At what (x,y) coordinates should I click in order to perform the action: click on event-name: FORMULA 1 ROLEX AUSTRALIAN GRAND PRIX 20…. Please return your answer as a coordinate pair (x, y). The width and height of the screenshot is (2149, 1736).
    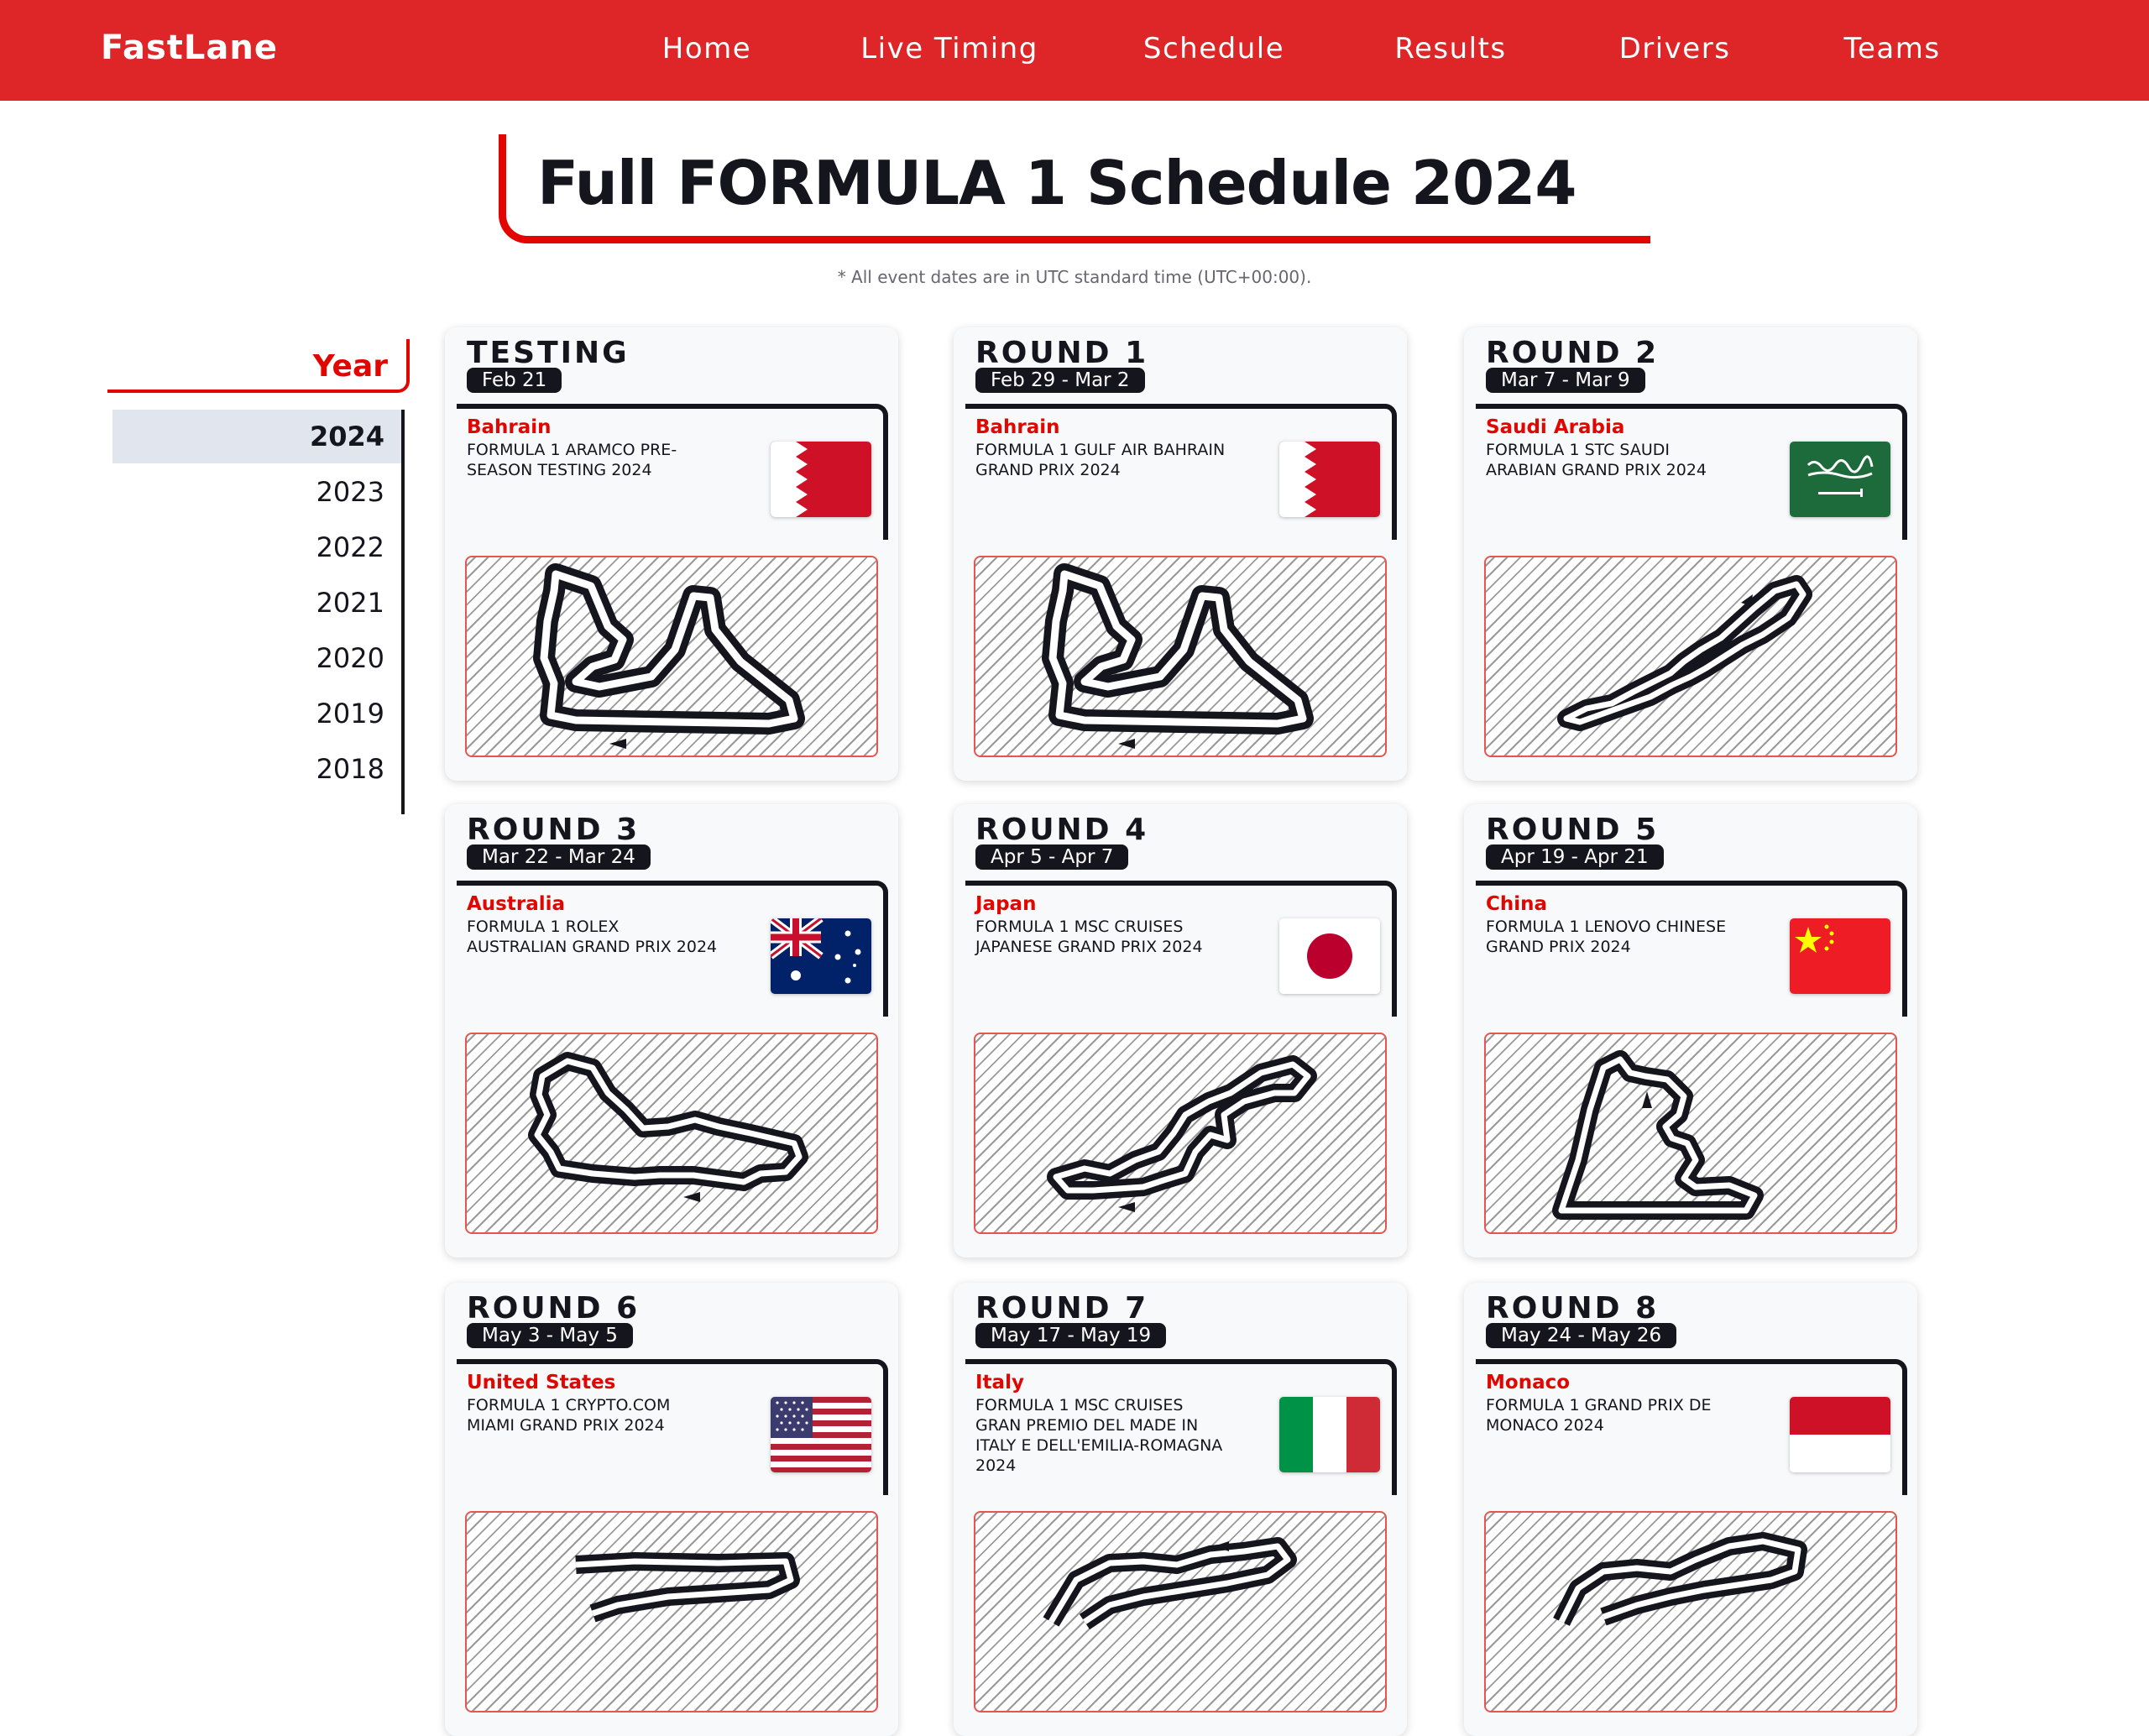
    Looking at the image, I should click on (593, 937).